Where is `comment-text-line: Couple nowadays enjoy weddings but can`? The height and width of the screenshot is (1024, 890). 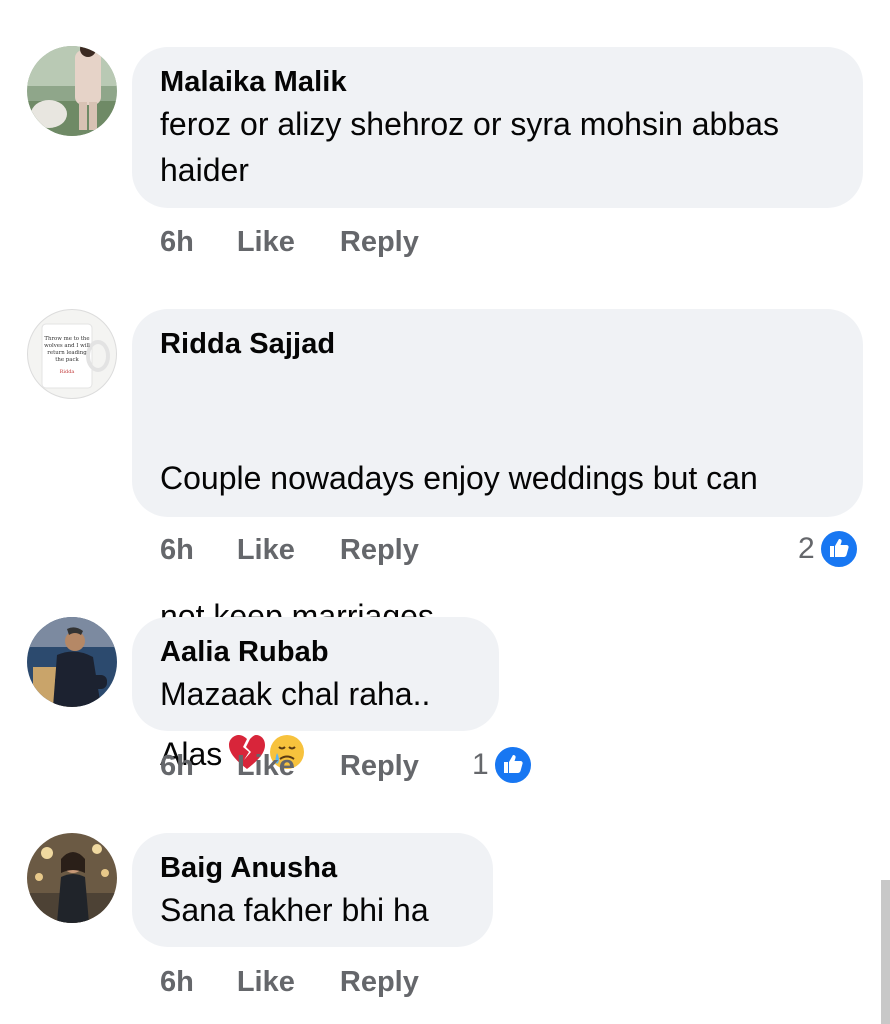
comment-text-line: Couple nowadays enjoy weddings but can is located at coordinates (459, 478).